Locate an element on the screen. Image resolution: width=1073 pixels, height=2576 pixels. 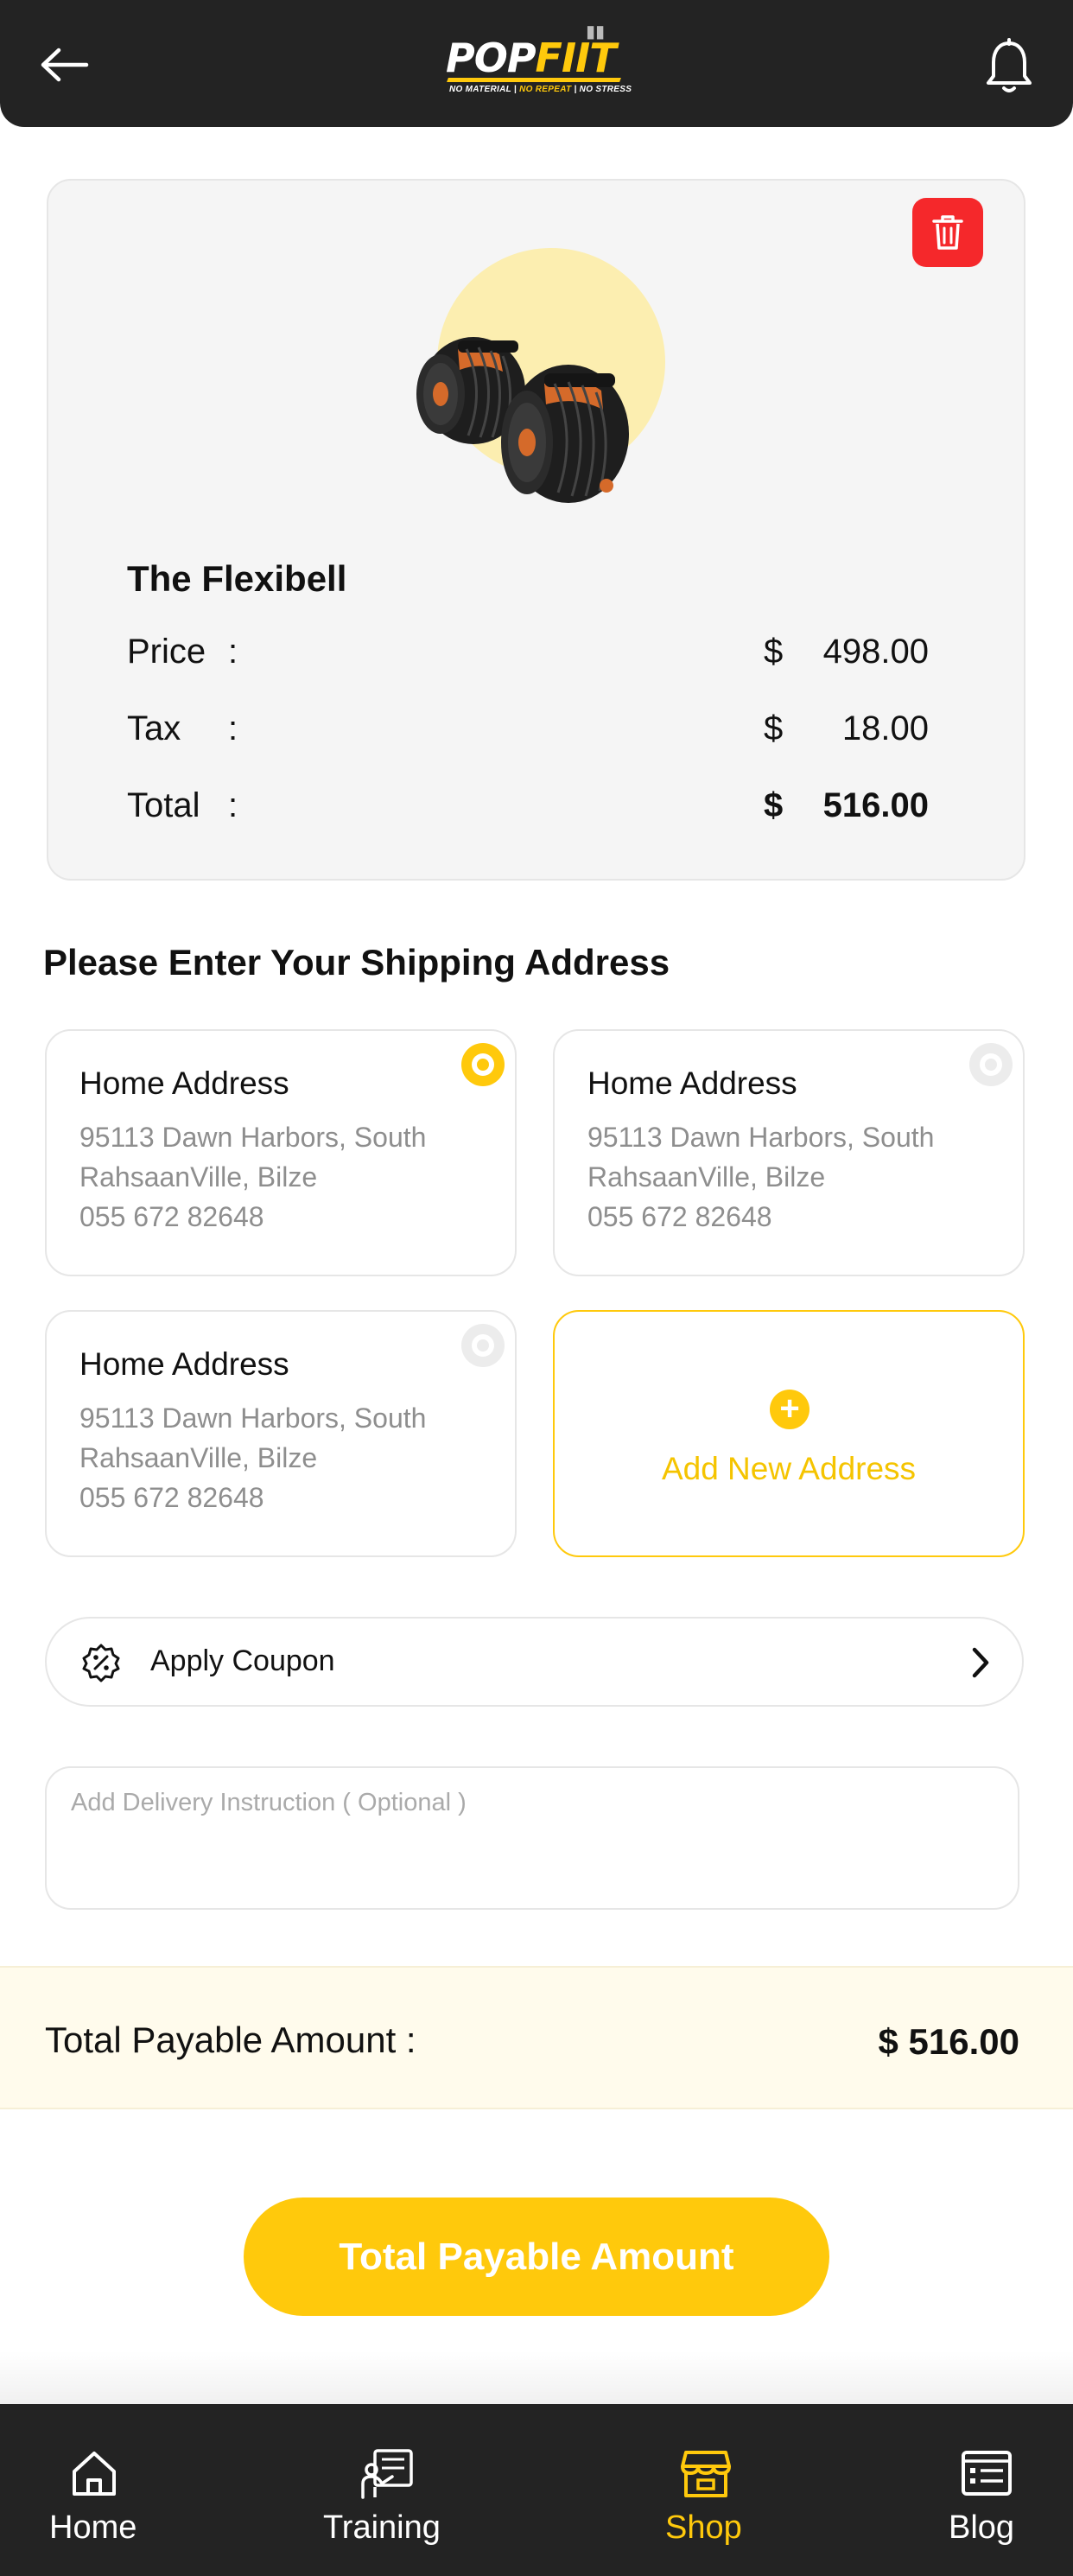
total-payable-summary: Total Payable Amount : $ 516.00 is located at coordinates (536, 2037).